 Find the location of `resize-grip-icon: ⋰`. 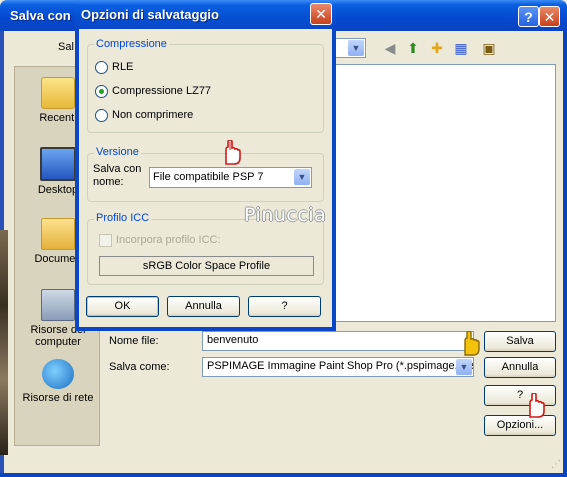

resize-grip-icon: ⋰ is located at coordinates (556, 464).